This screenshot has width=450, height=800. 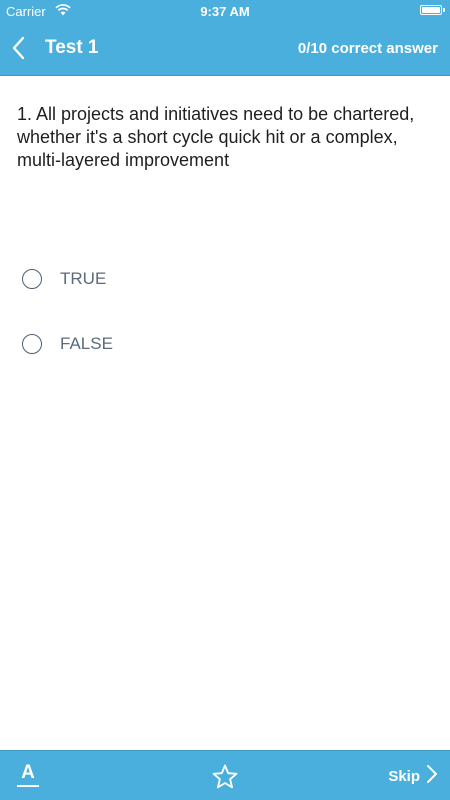 What do you see at coordinates (28, 772) in the screenshot?
I see `font-glyph: A` at bounding box center [28, 772].